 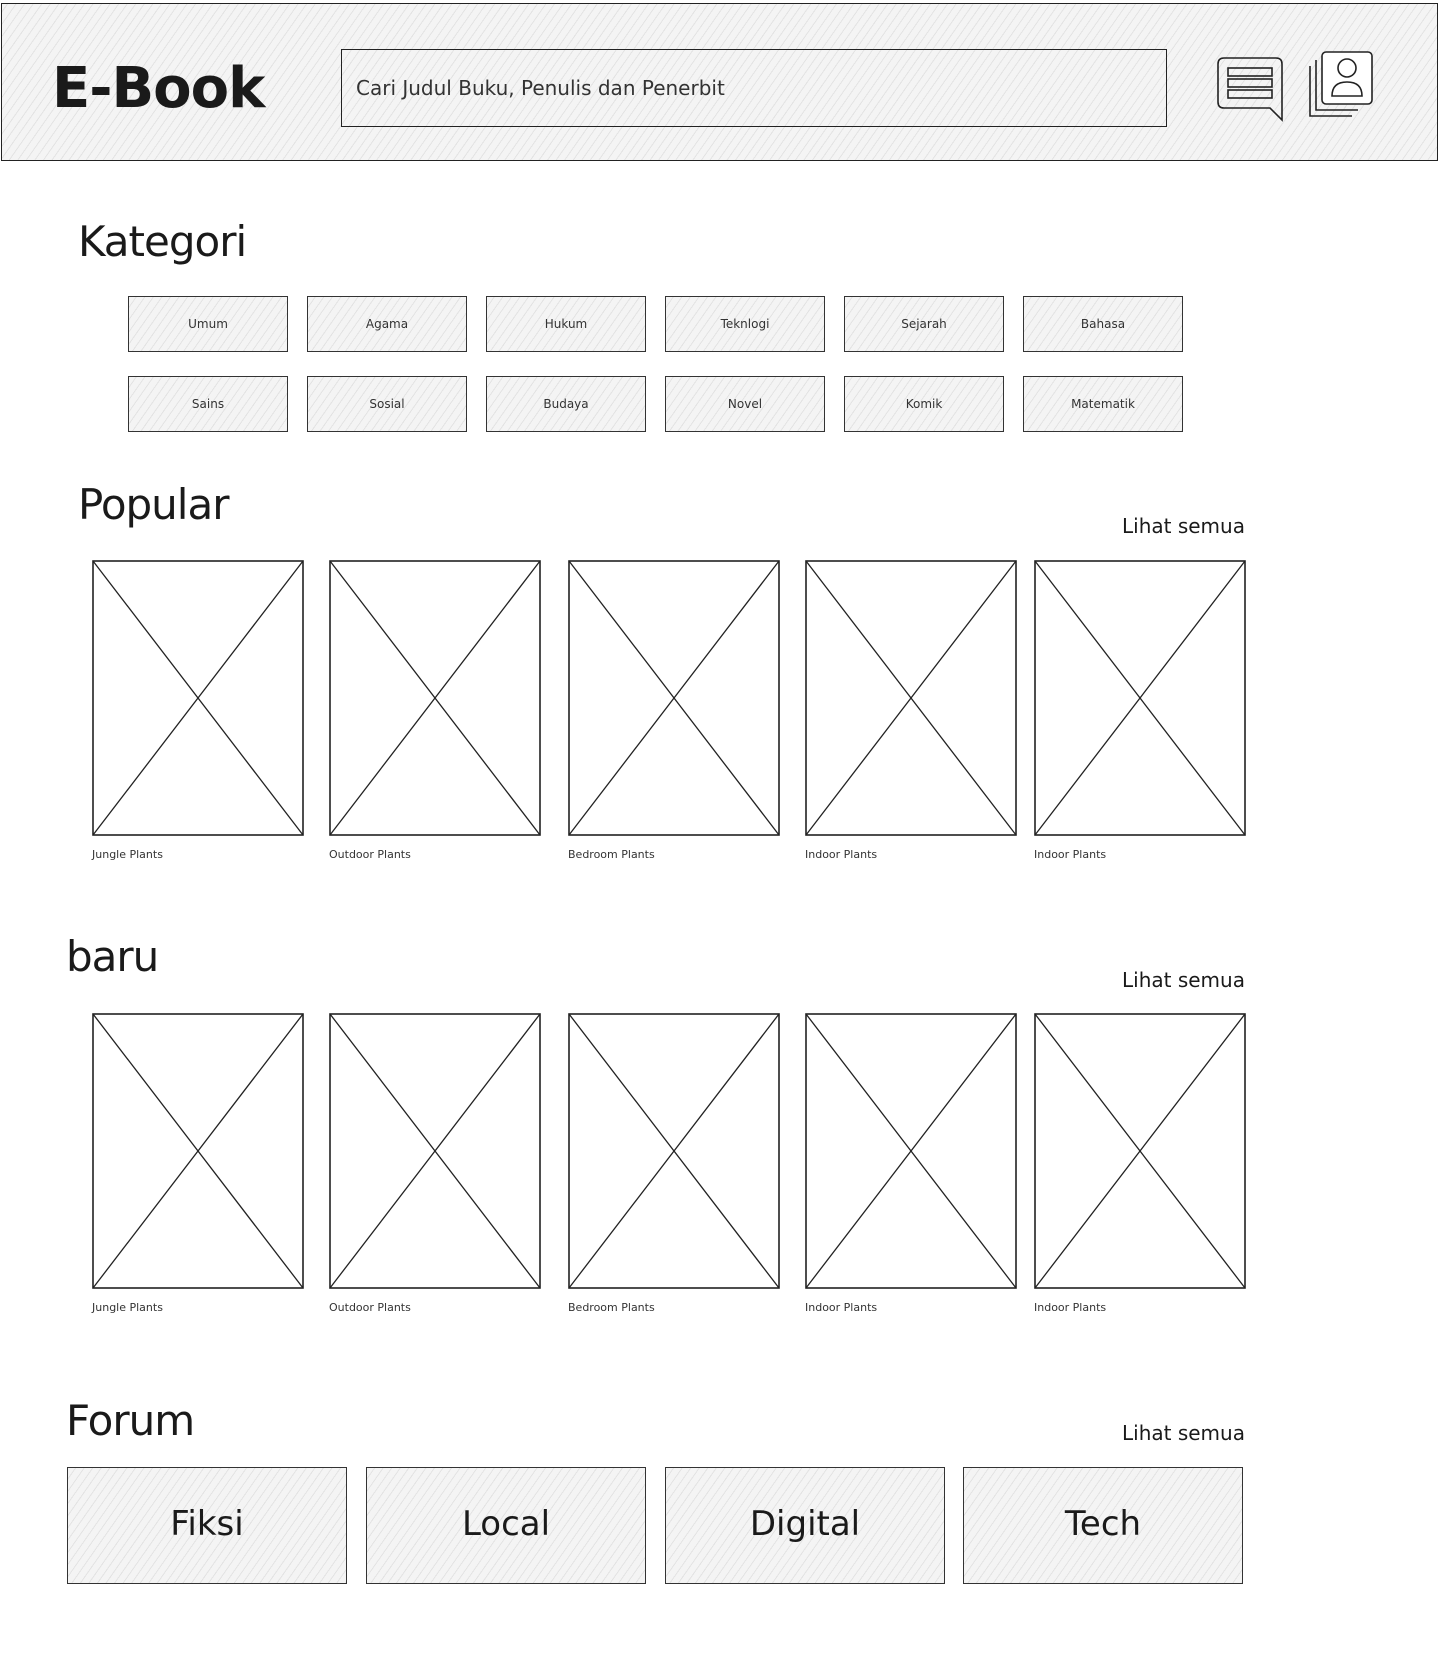 What do you see at coordinates (1183, 980) in the screenshot?
I see `baru-see-all-link: Lihat semua` at bounding box center [1183, 980].